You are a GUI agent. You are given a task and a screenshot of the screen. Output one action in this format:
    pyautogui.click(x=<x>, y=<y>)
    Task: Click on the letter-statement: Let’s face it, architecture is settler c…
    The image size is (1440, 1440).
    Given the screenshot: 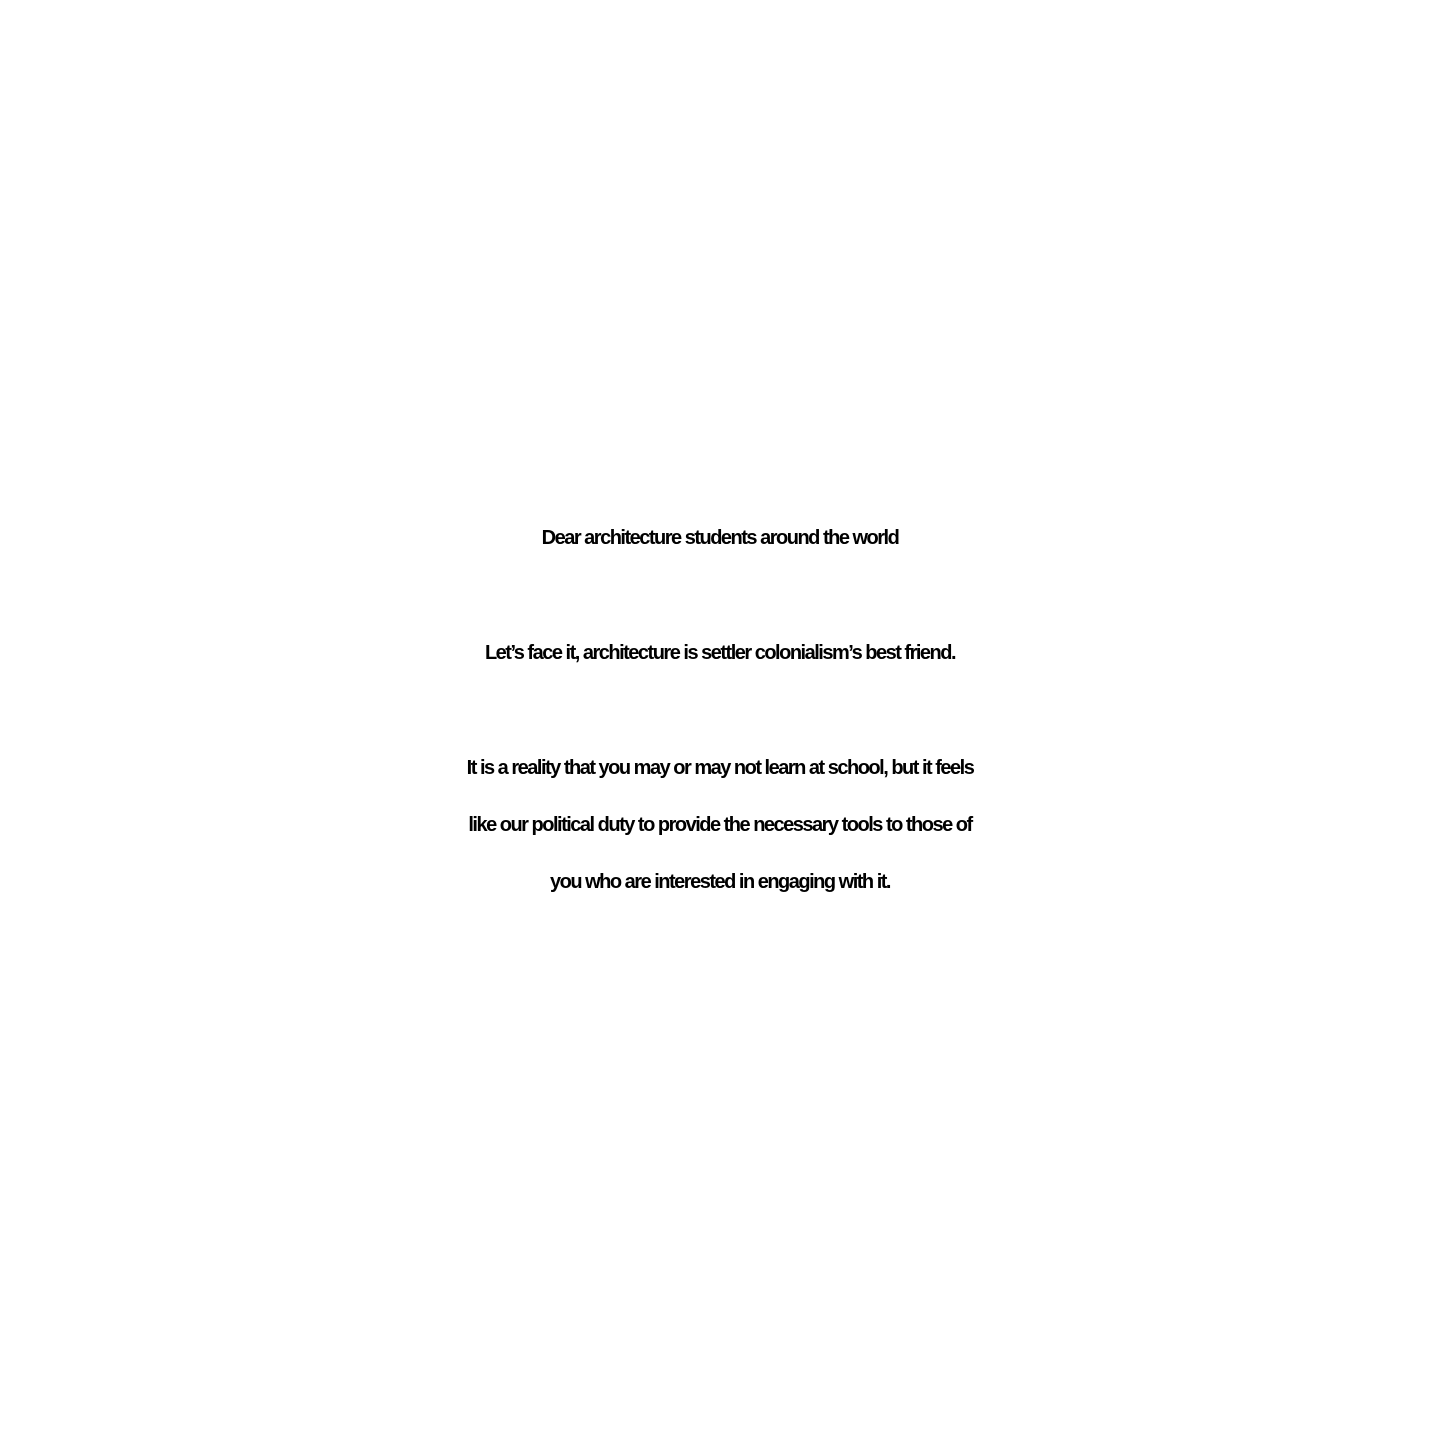 What is the action you would take?
    pyautogui.click(x=720, y=653)
    